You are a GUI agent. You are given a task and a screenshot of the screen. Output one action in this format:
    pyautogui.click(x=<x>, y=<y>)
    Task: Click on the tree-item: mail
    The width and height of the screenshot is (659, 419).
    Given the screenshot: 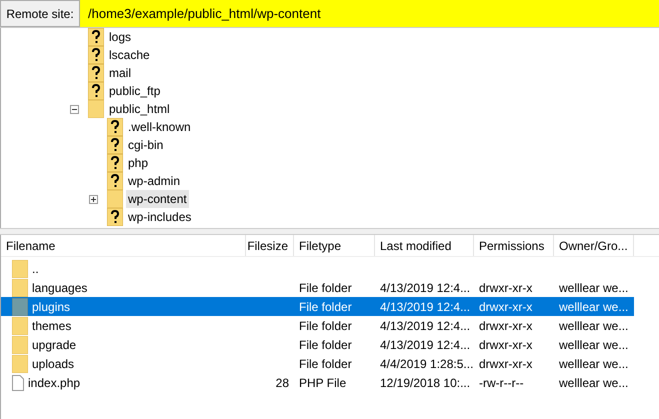 What is the action you would take?
    pyautogui.click(x=120, y=73)
    